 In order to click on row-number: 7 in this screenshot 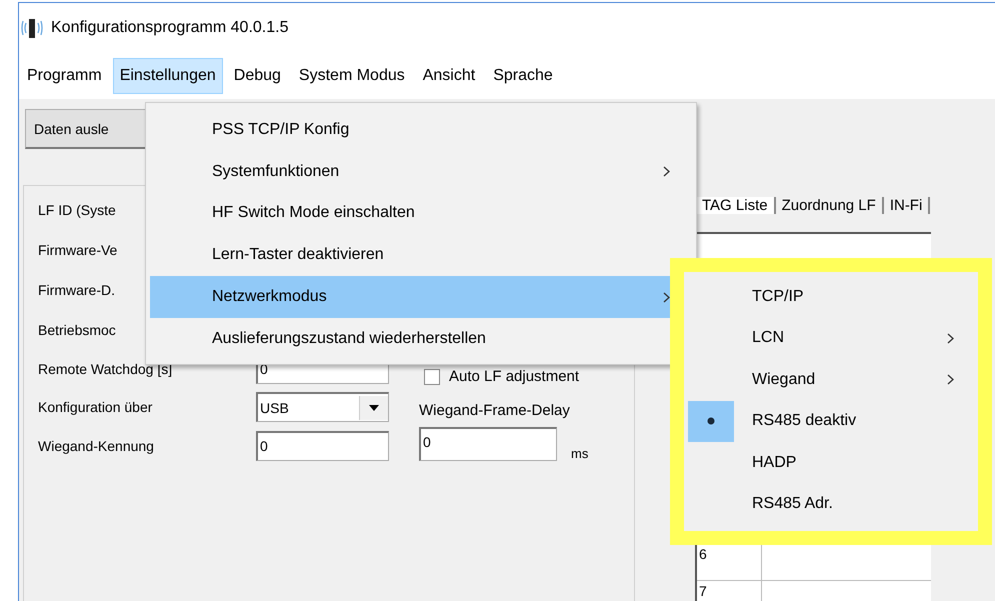, I will do `click(729, 591)`.